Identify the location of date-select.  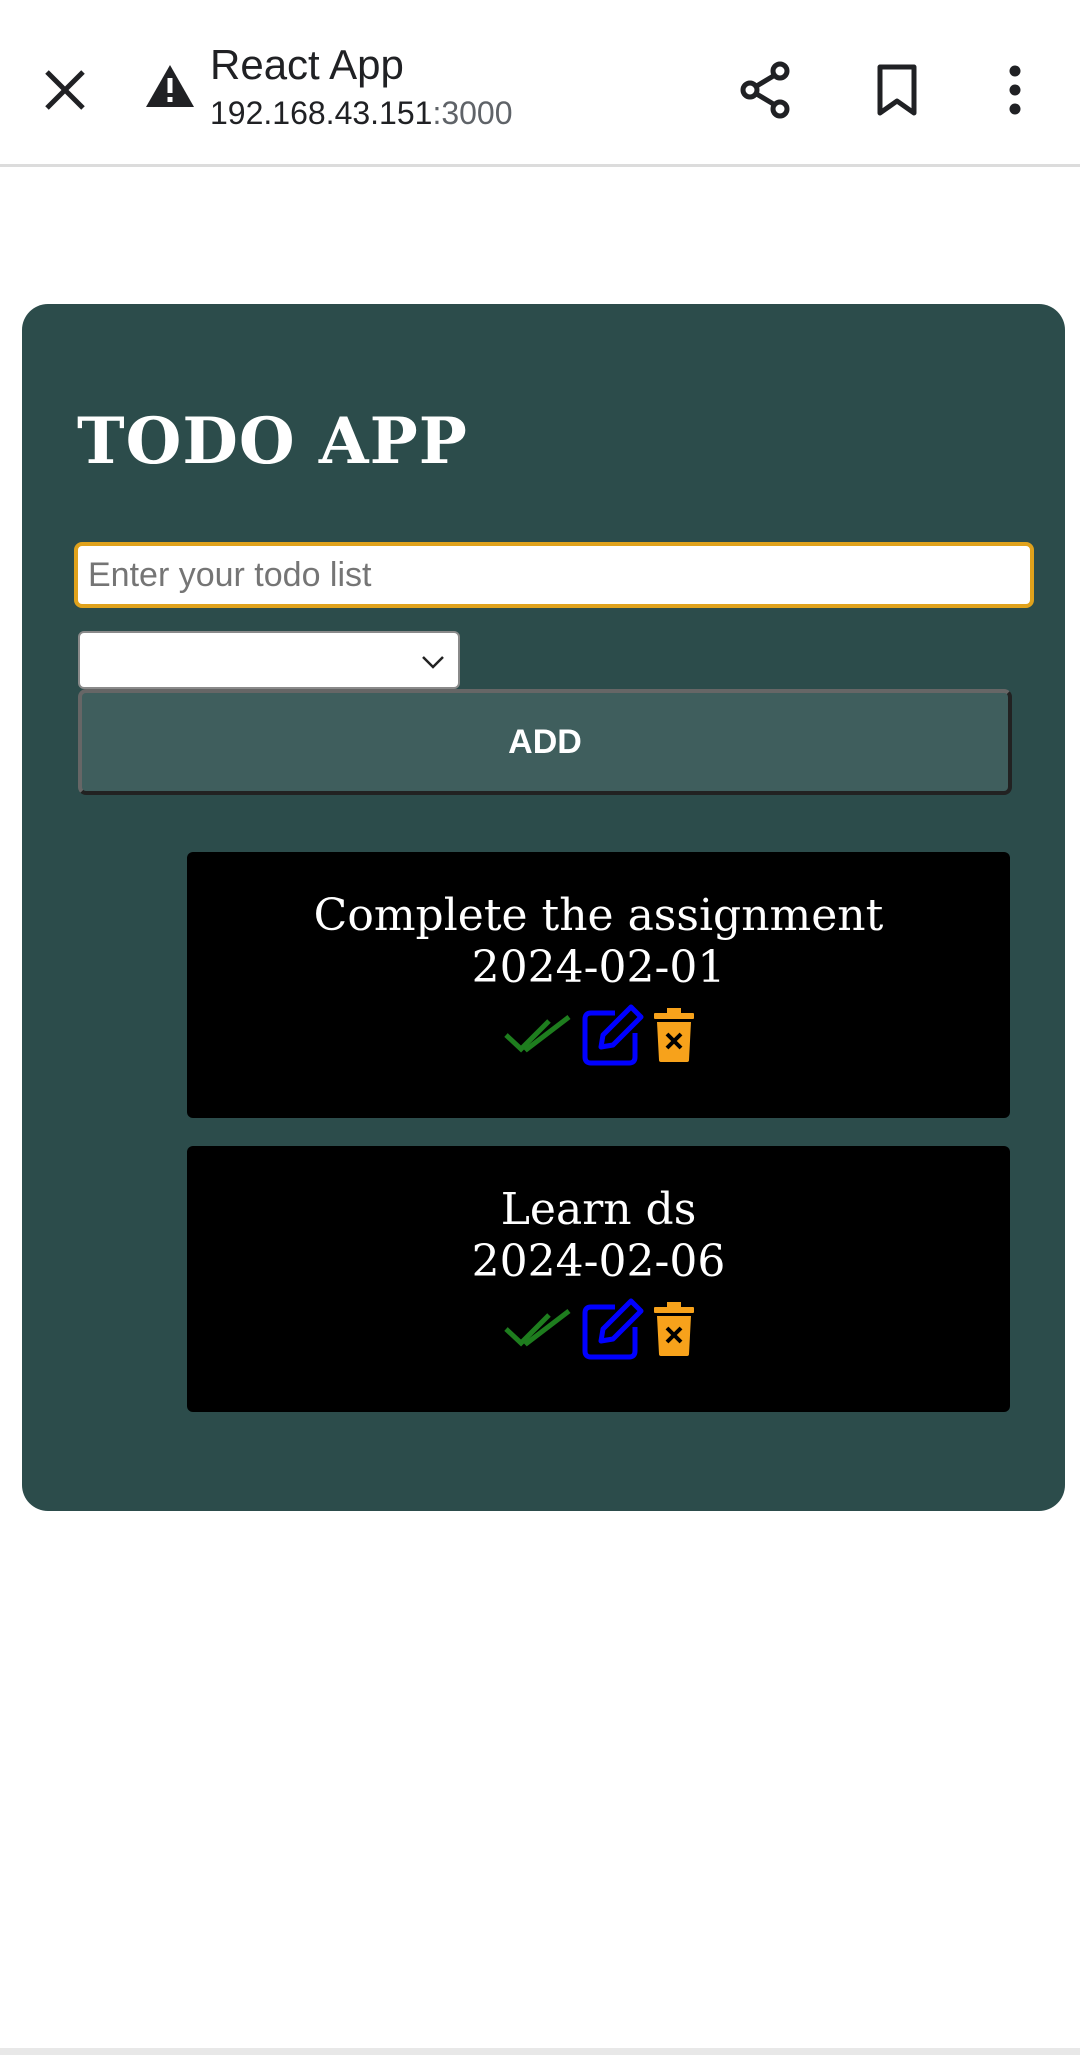
(269, 660).